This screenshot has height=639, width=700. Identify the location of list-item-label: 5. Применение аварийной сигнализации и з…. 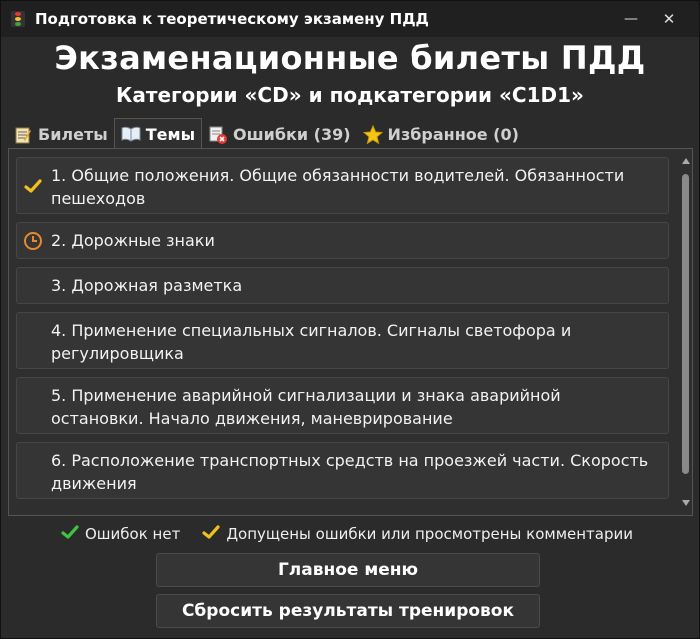
(306, 407).